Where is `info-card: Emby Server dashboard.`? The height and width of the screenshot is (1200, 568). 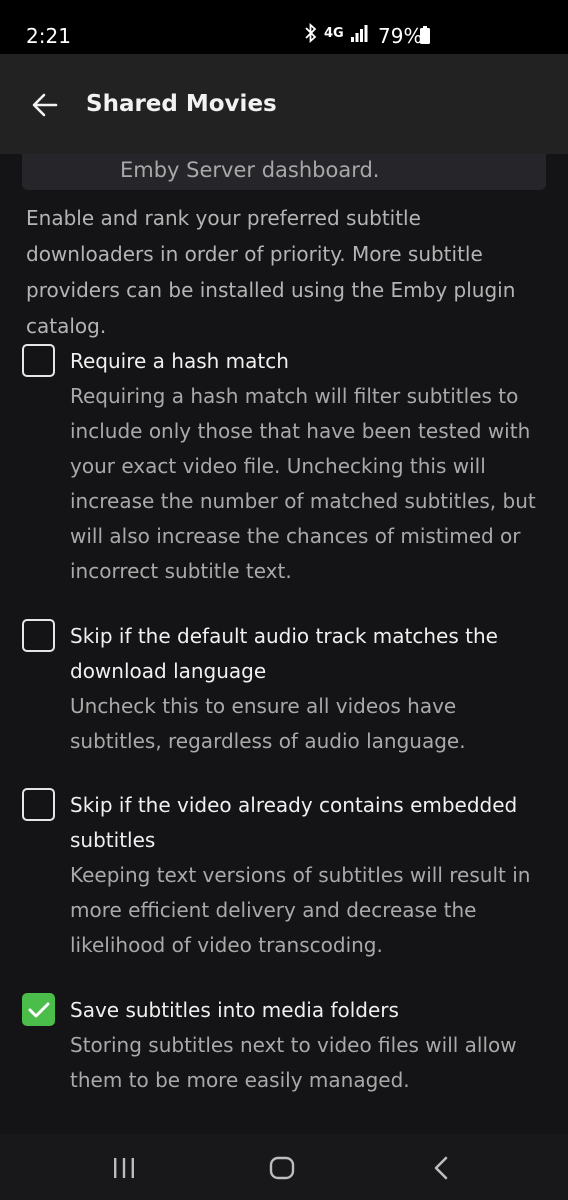
info-card: Emby Server dashboard. is located at coordinates (284, 172).